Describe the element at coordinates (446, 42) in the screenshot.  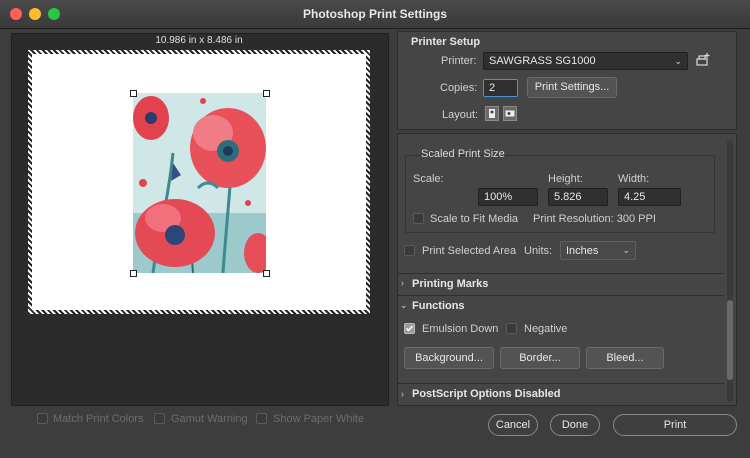
I see `printer-setup-header: Printer Setup` at that location.